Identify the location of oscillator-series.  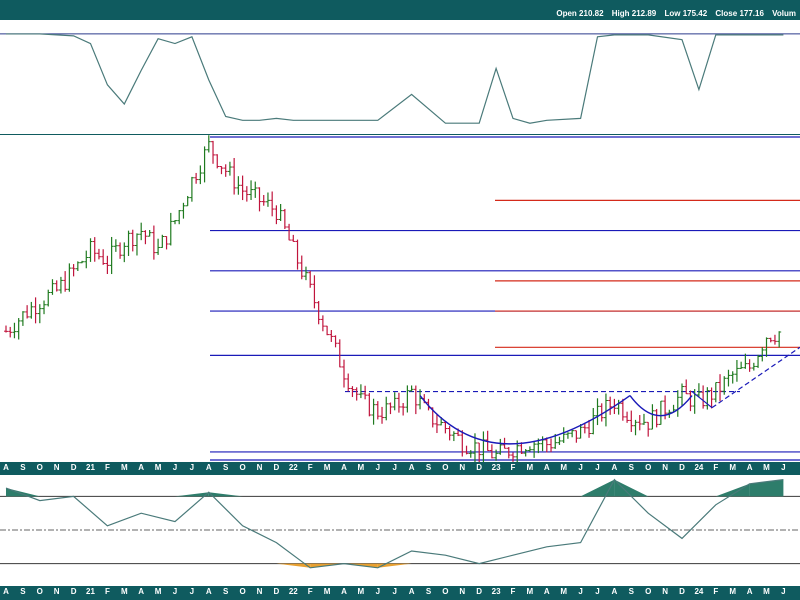
(394, 523).